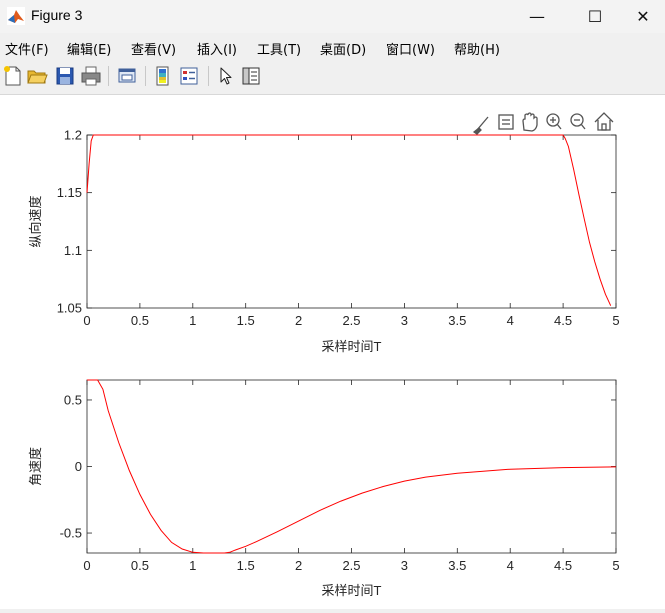  What do you see at coordinates (57, 15) in the screenshot?
I see `window-title: Figure 3` at bounding box center [57, 15].